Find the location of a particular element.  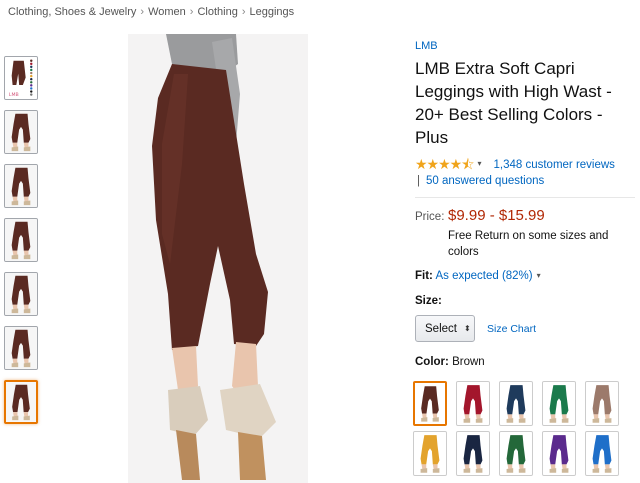

color-value: Brown is located at coordinates (468, 362).